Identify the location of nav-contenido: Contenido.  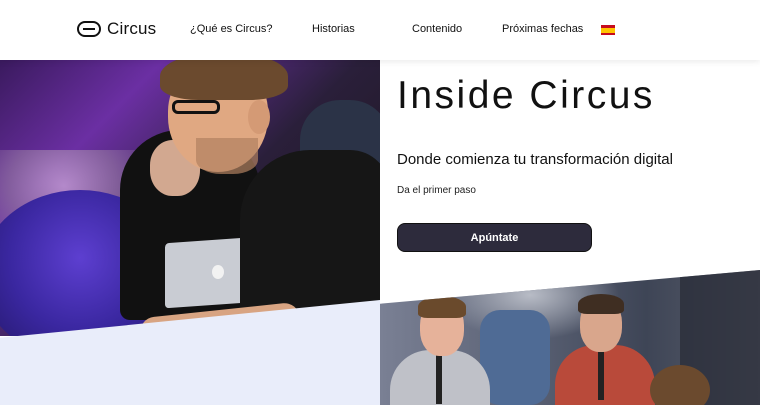
(437, 29).